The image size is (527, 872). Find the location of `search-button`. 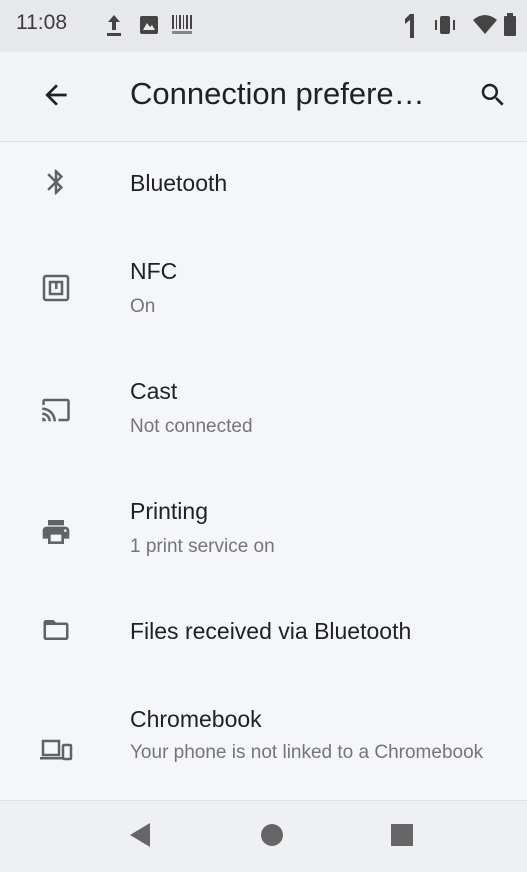

search-button is located at coordinates (493, 97).